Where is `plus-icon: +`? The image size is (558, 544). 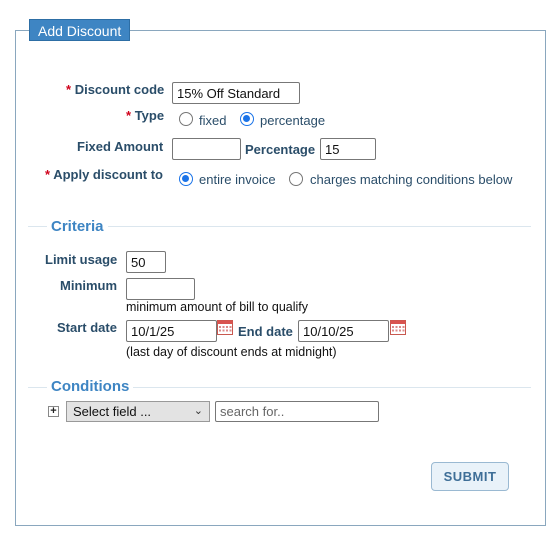
plus-icon: + is located at coordinates (53, 411).